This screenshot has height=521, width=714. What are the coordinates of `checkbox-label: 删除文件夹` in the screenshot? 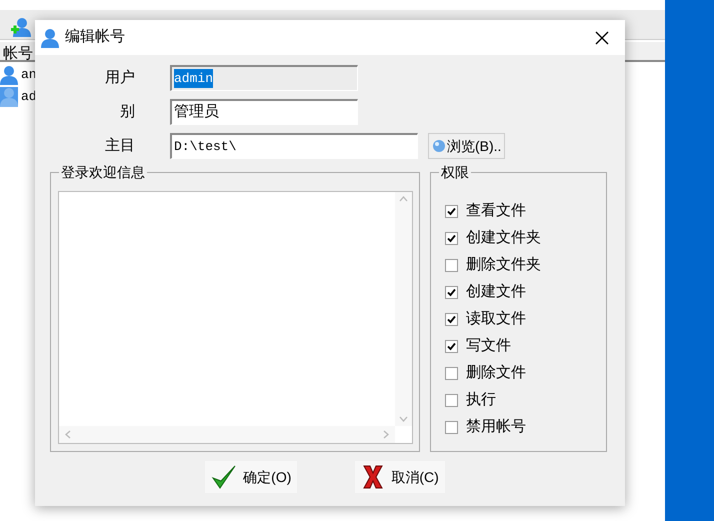 It's located at (503, 264).